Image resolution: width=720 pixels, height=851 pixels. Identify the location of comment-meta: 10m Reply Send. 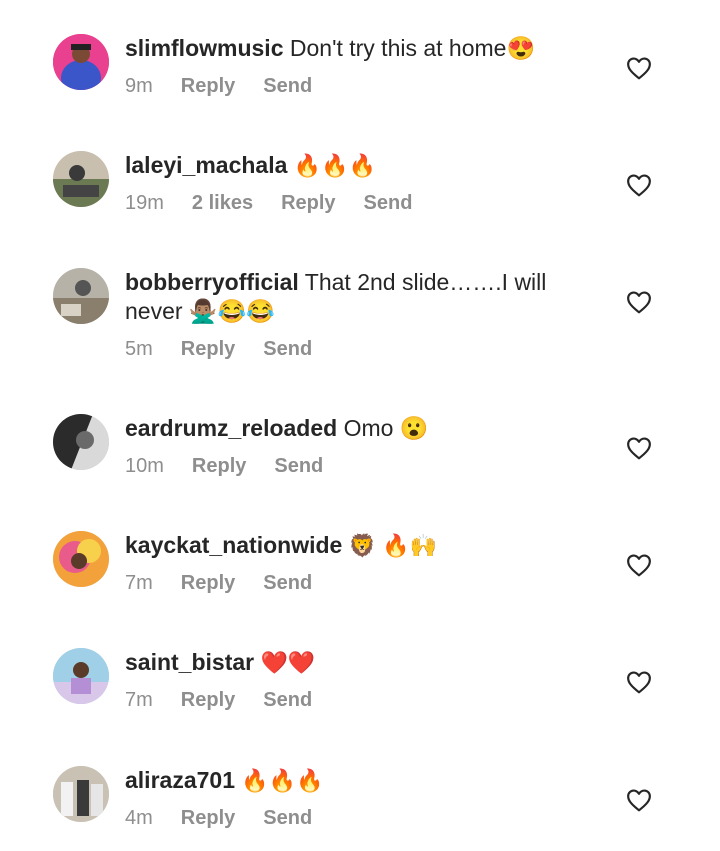
(360, 466).